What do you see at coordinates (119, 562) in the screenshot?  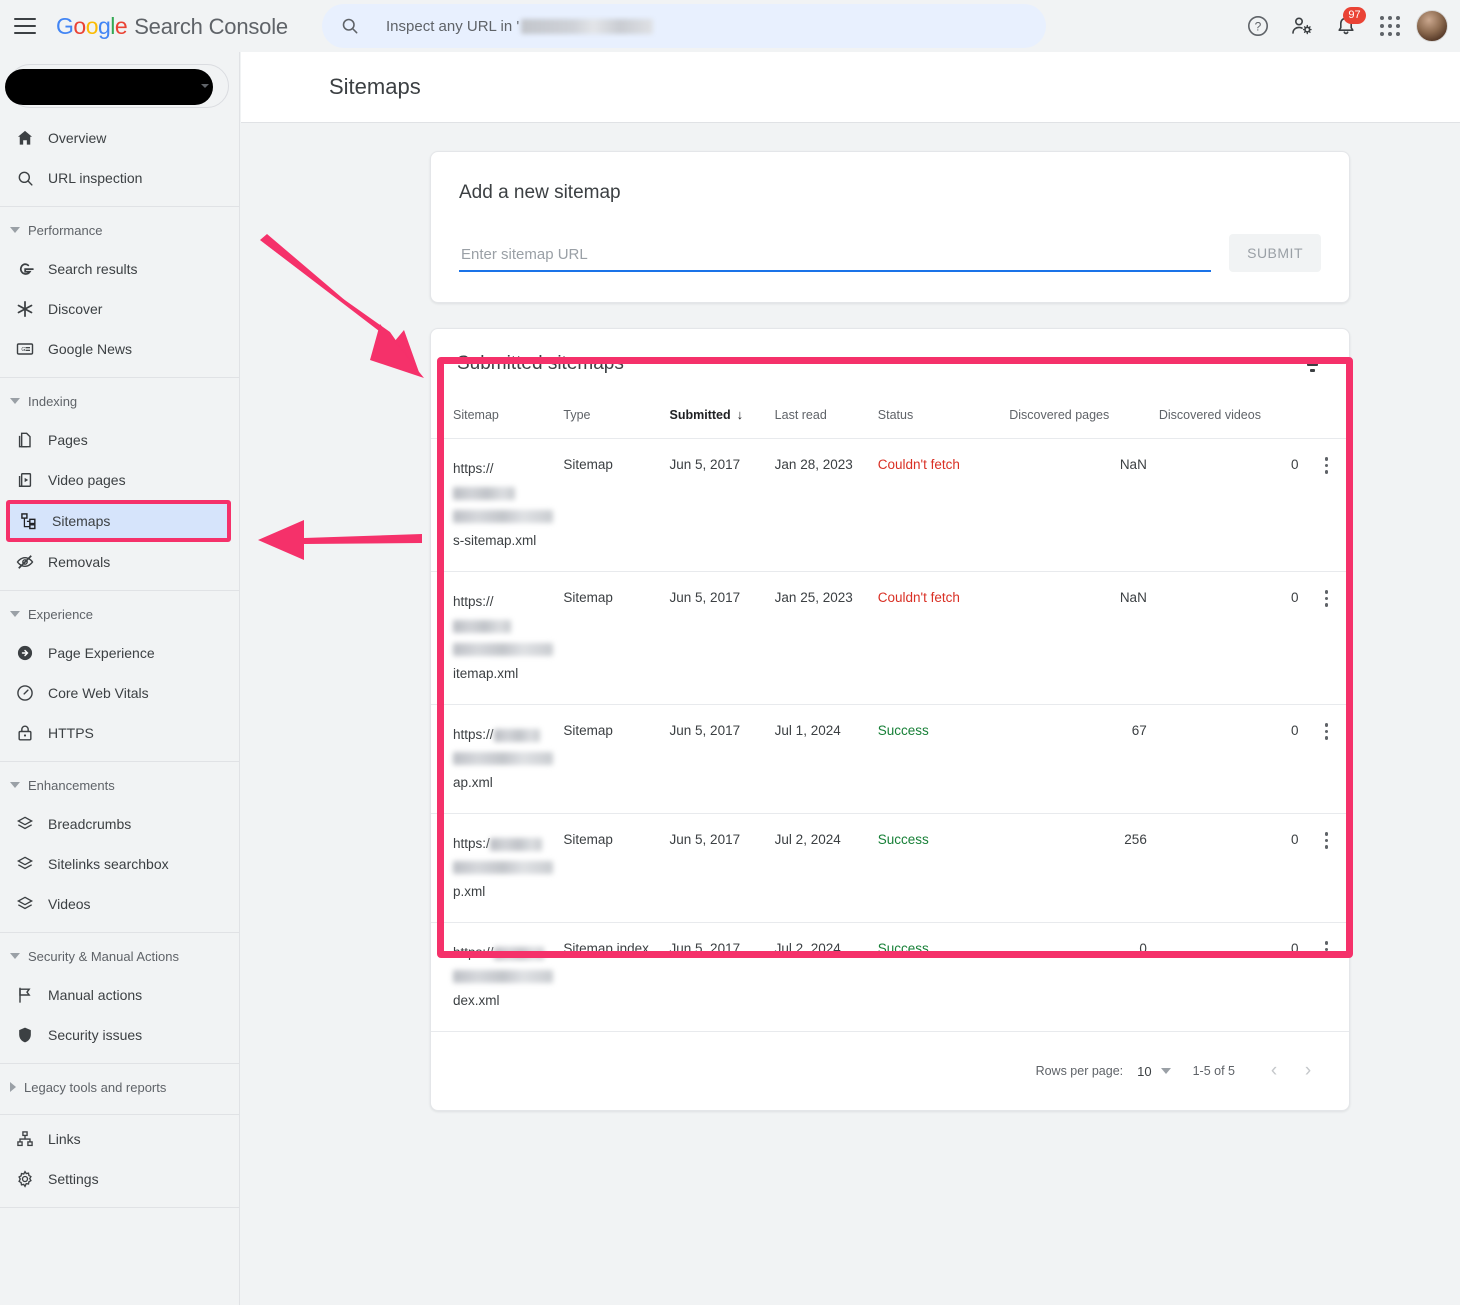 I see `sidebar-item-removals: Removals` at bounding box center [119, 562].